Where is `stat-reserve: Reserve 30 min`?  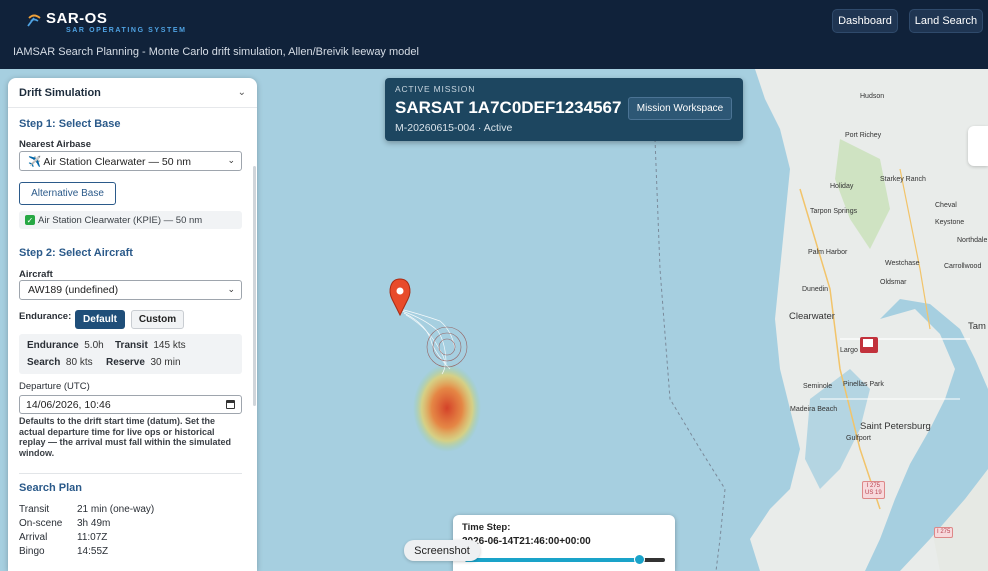
stat-reserve: Reserve 30 min is located at coordinates (143, 362).